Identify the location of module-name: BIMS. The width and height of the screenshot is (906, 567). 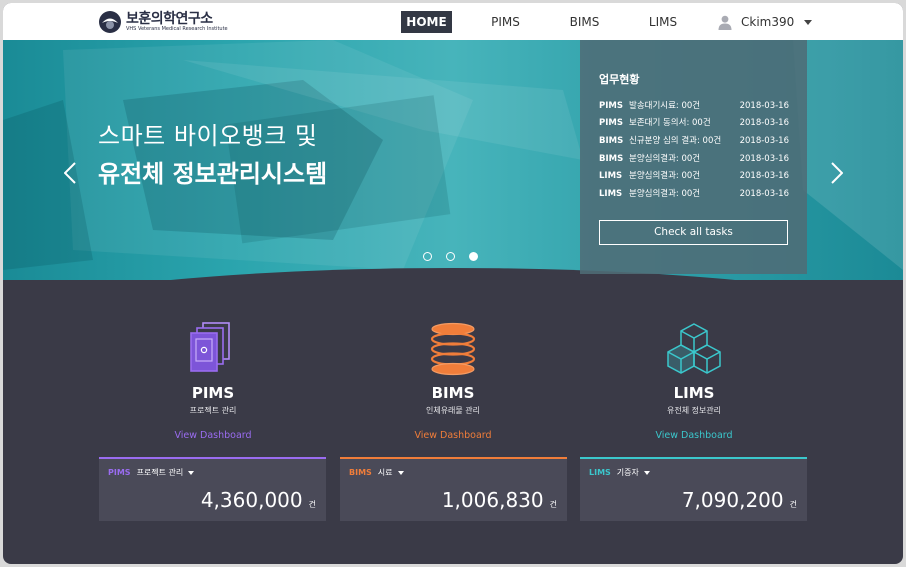
(453, 393).